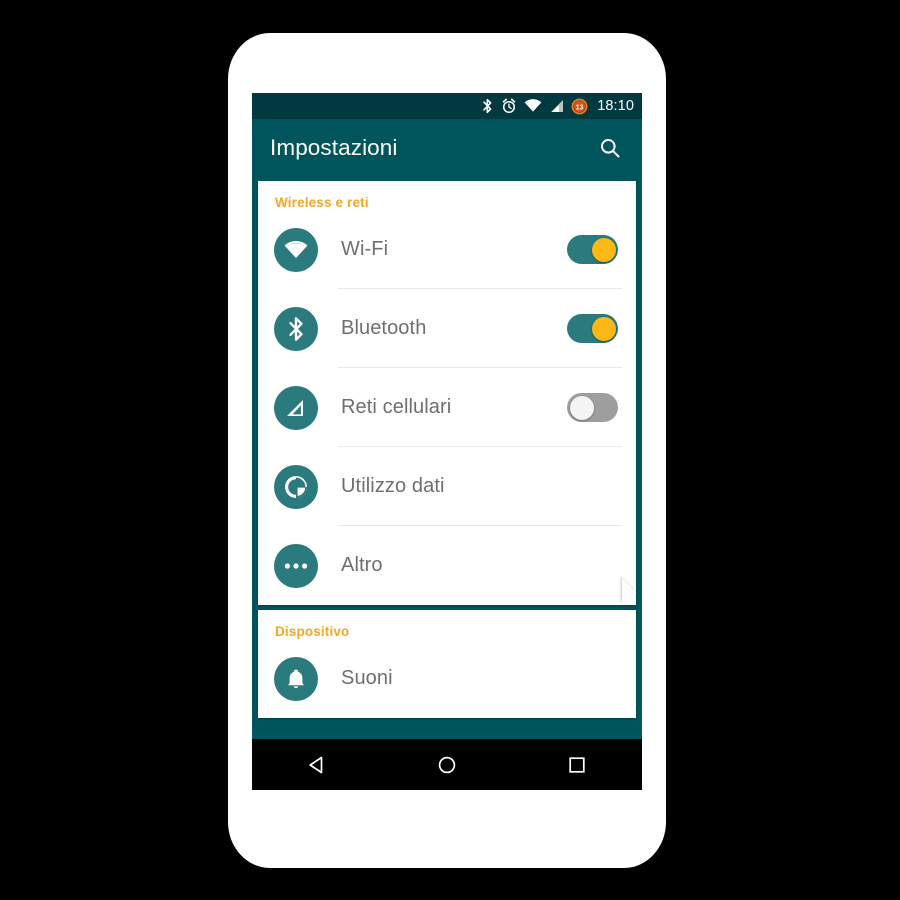 The height and width of the screenshot is (900, 900). I want to click on list-item-cellular-networks: Reti cellulari, so click(447, 407).